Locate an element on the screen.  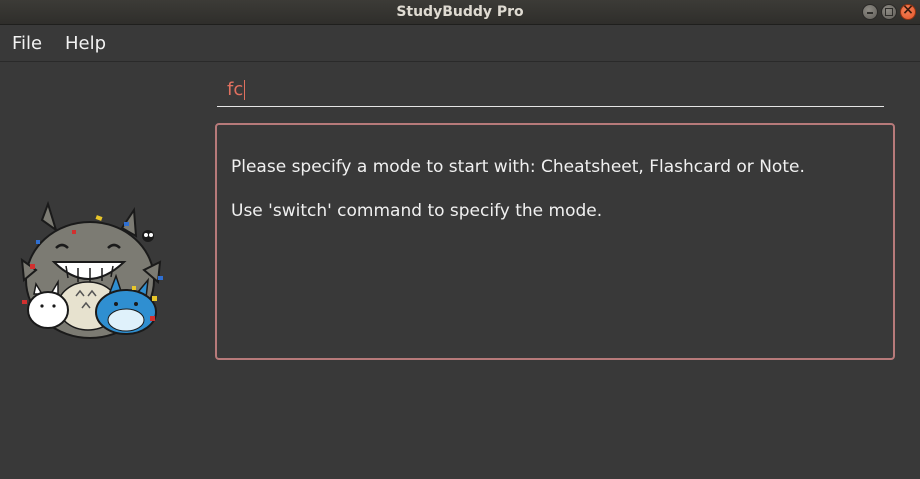
window-title: StudyBuddy Pro is located at coordinates (460, 12).